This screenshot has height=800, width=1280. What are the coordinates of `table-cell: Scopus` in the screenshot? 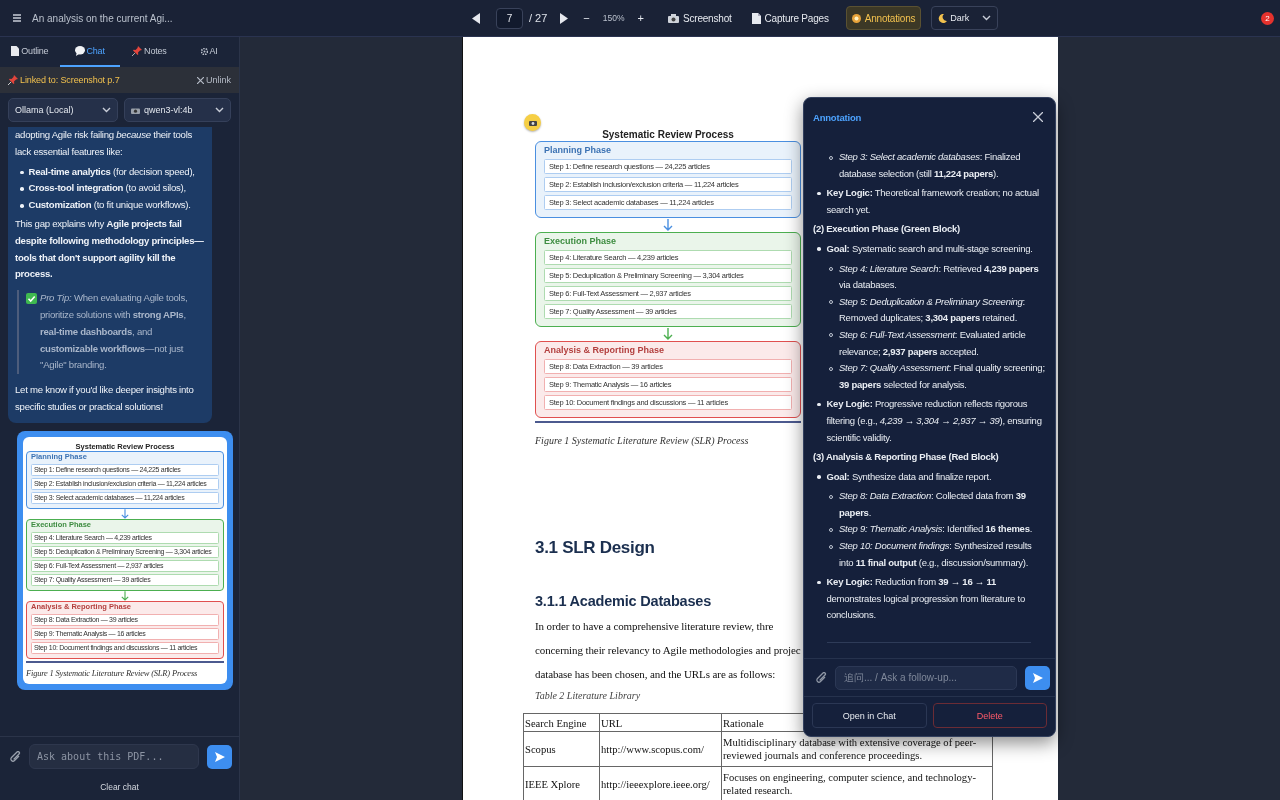 It's located at (561, 749).